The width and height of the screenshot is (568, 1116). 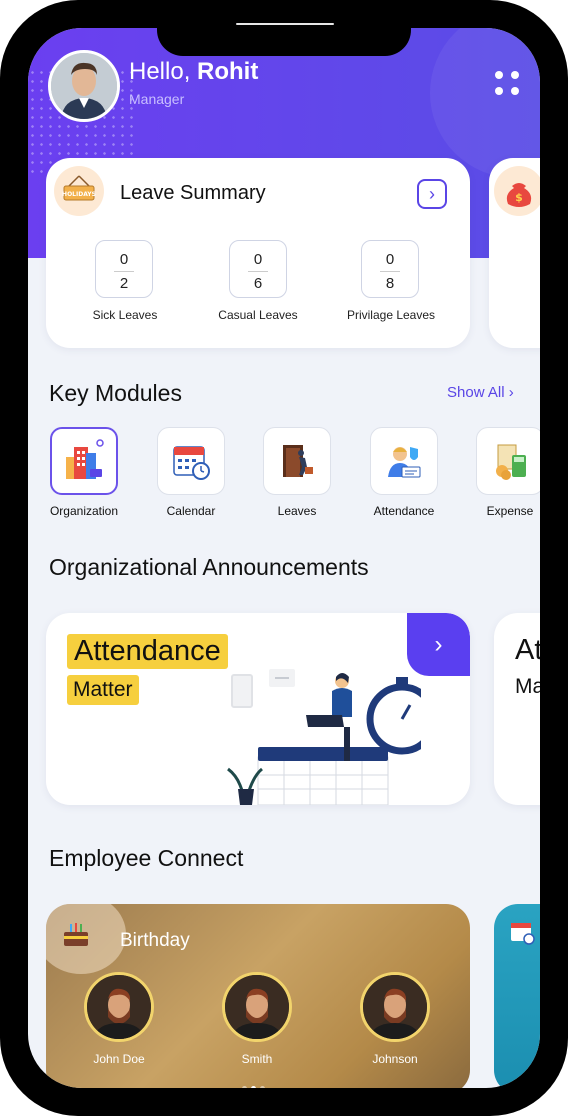 What do you see at coordinates (209, 567) in the screenshot?
I see `announcements-title: Organizational Announcements` at bounding box center [209, 567].